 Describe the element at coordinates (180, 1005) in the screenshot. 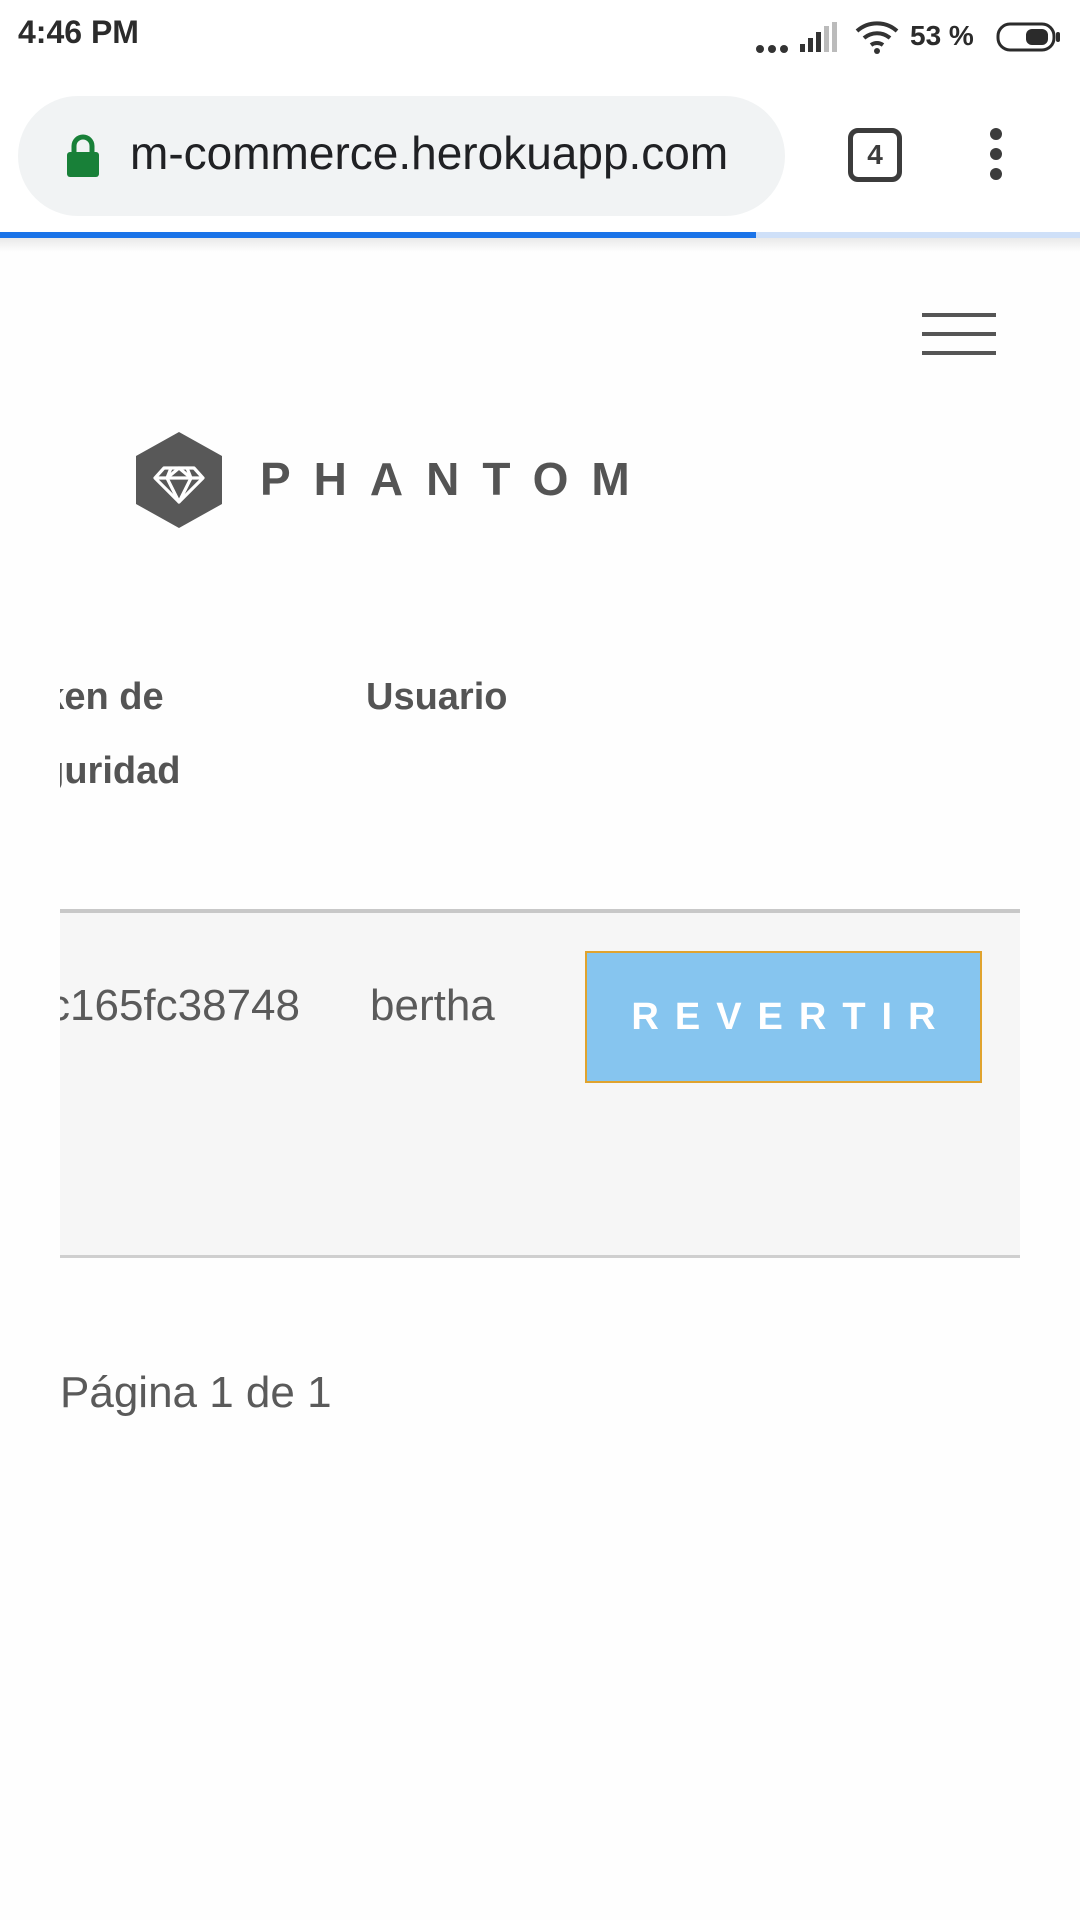

I see `cell-token: c165fc38748` at that location.